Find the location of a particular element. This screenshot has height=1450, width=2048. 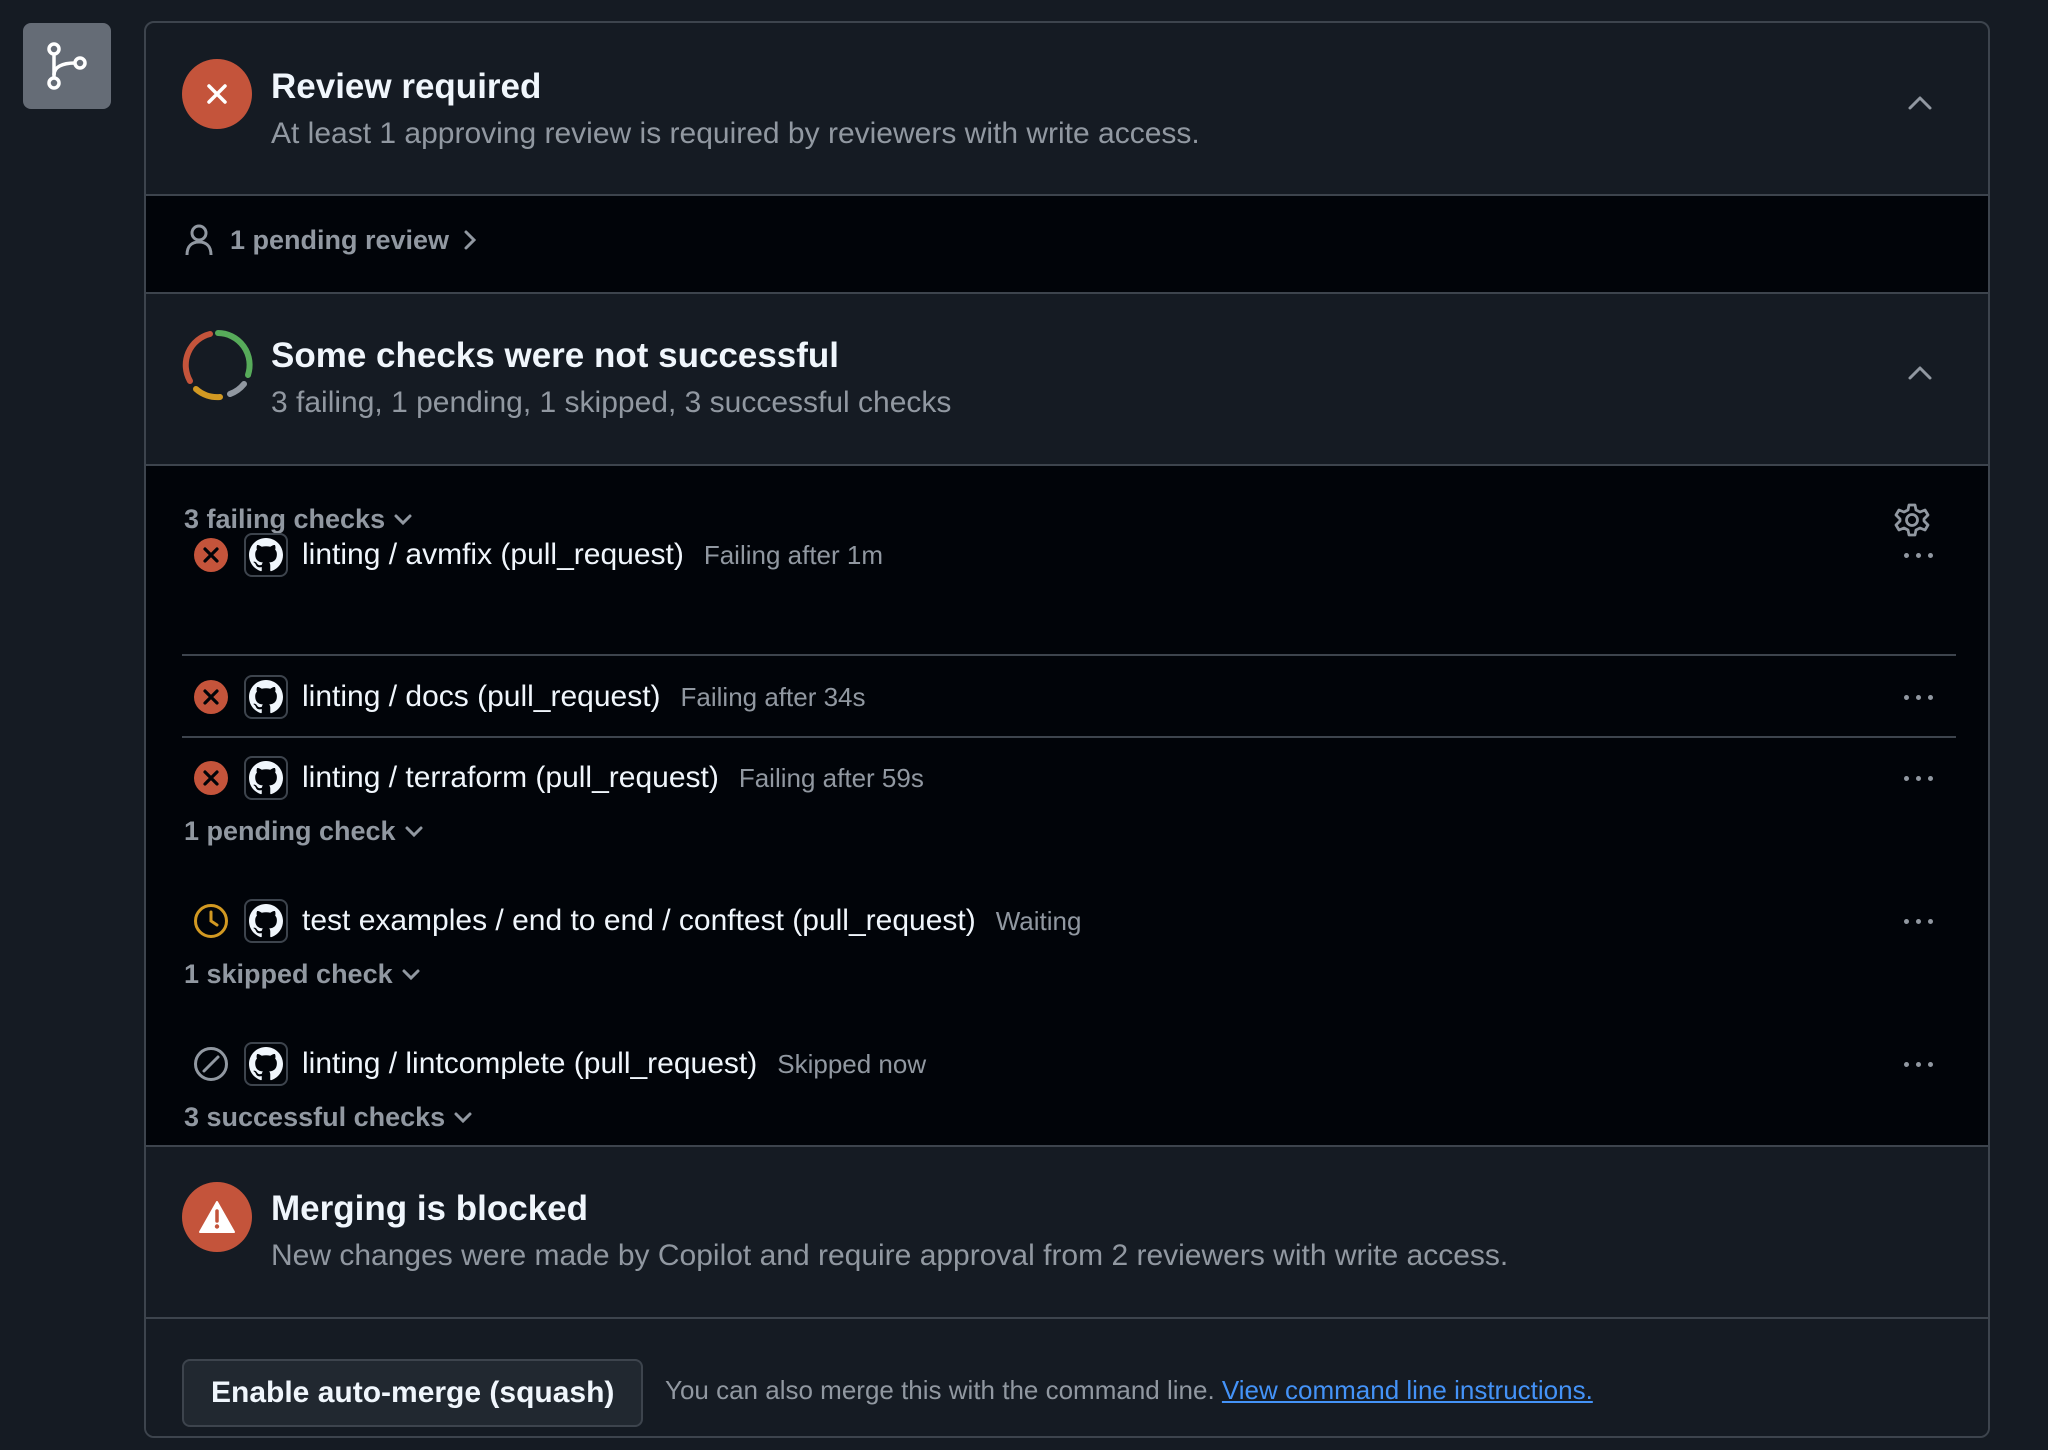

skip-icon is located at coordinates (211, 1064).